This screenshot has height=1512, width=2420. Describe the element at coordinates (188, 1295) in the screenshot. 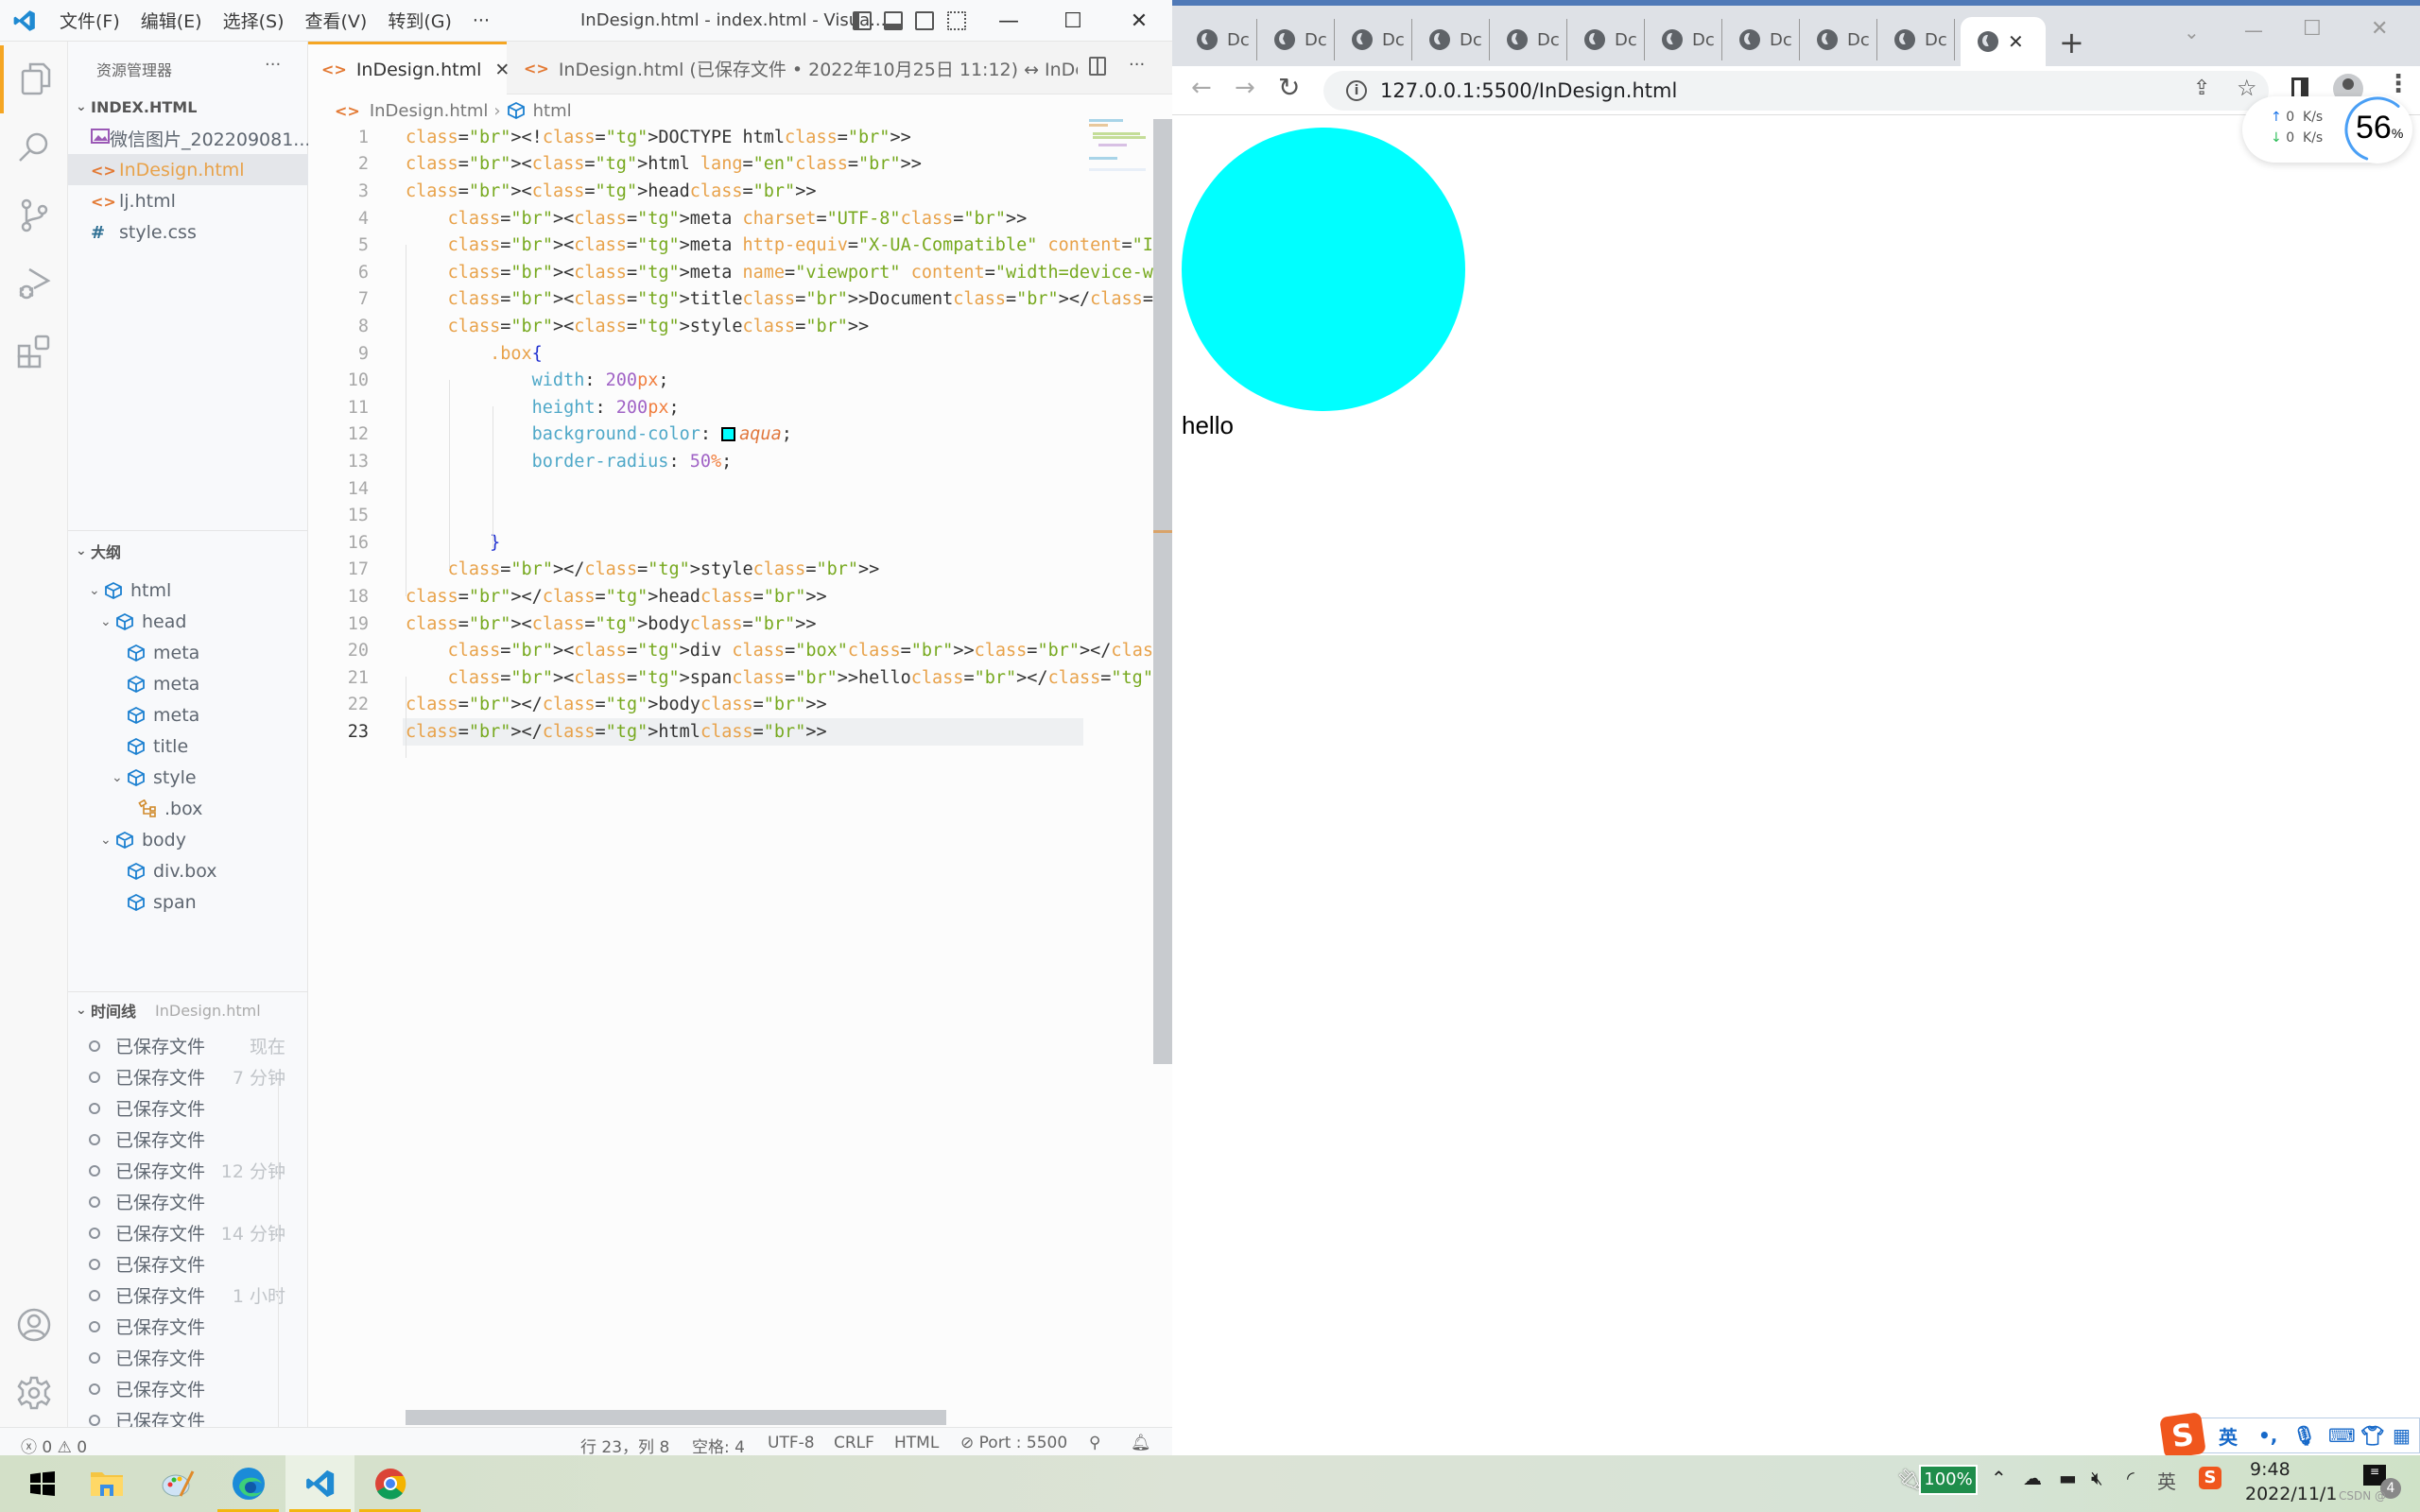

I see `timeline-entry: 已保存文件 1 小时` at that location.